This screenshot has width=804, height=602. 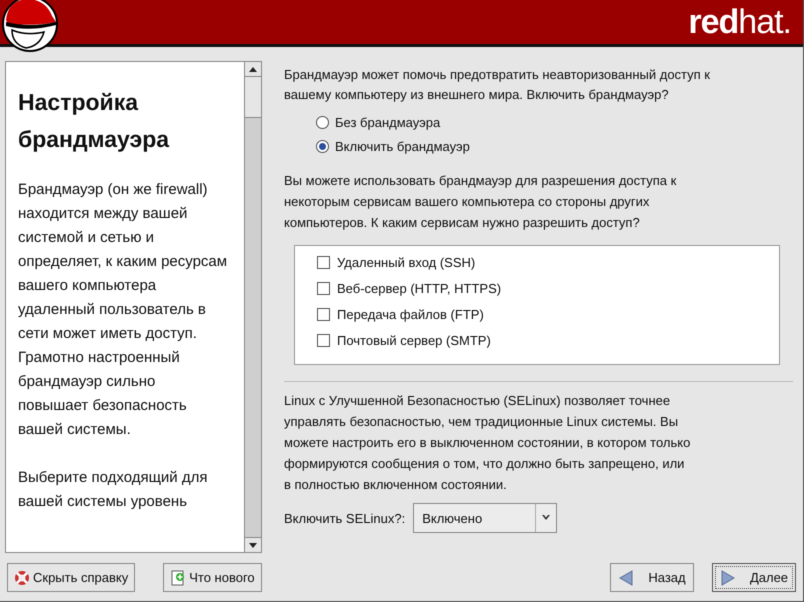 I want to click on logo-icon, so click(x=30, y=26).